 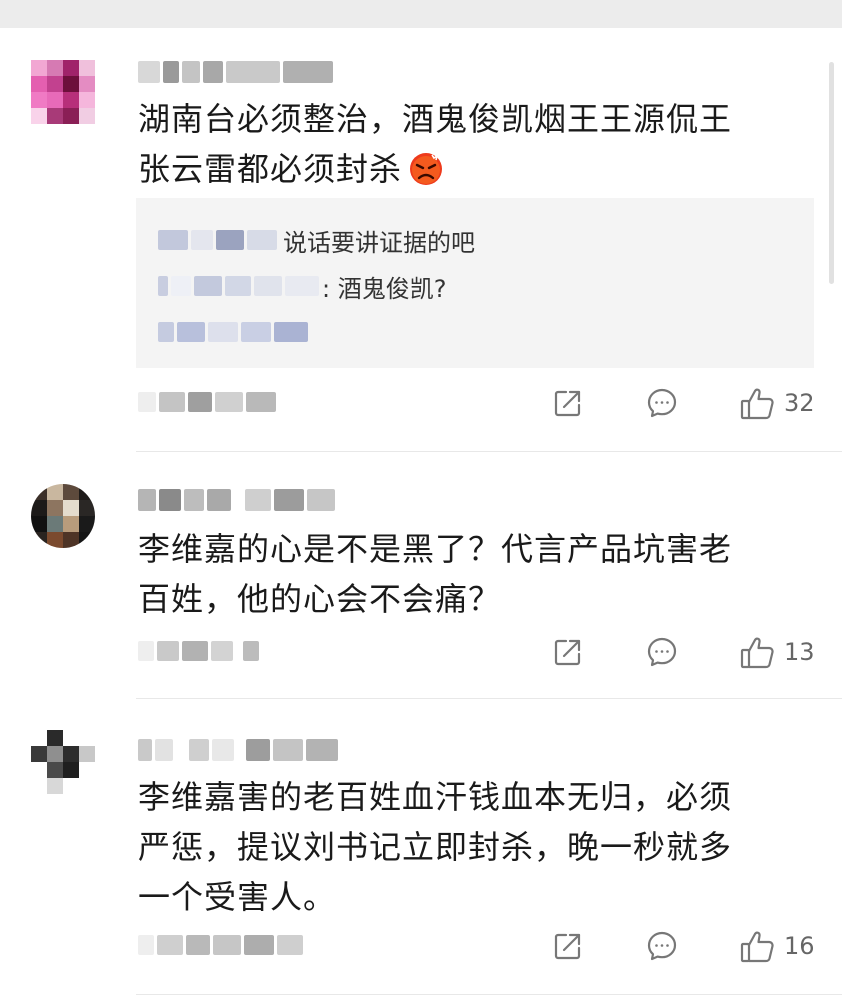 I want to click on reply-item: 说话要讲证据的吧, so click(x=316, y=240).